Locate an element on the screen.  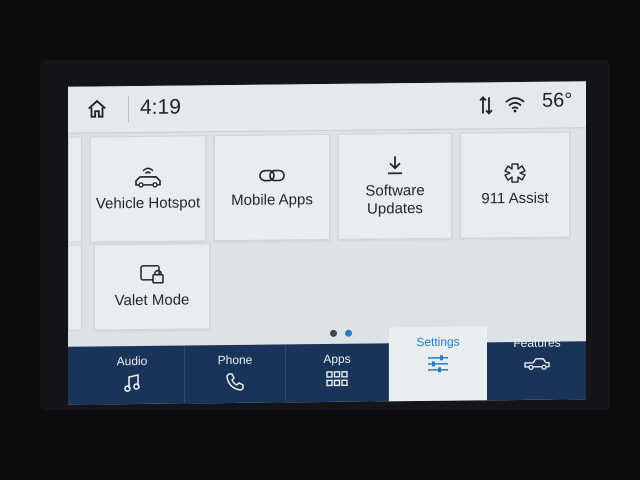
outside-temperature: 56° is located at coordinates (557, 100).